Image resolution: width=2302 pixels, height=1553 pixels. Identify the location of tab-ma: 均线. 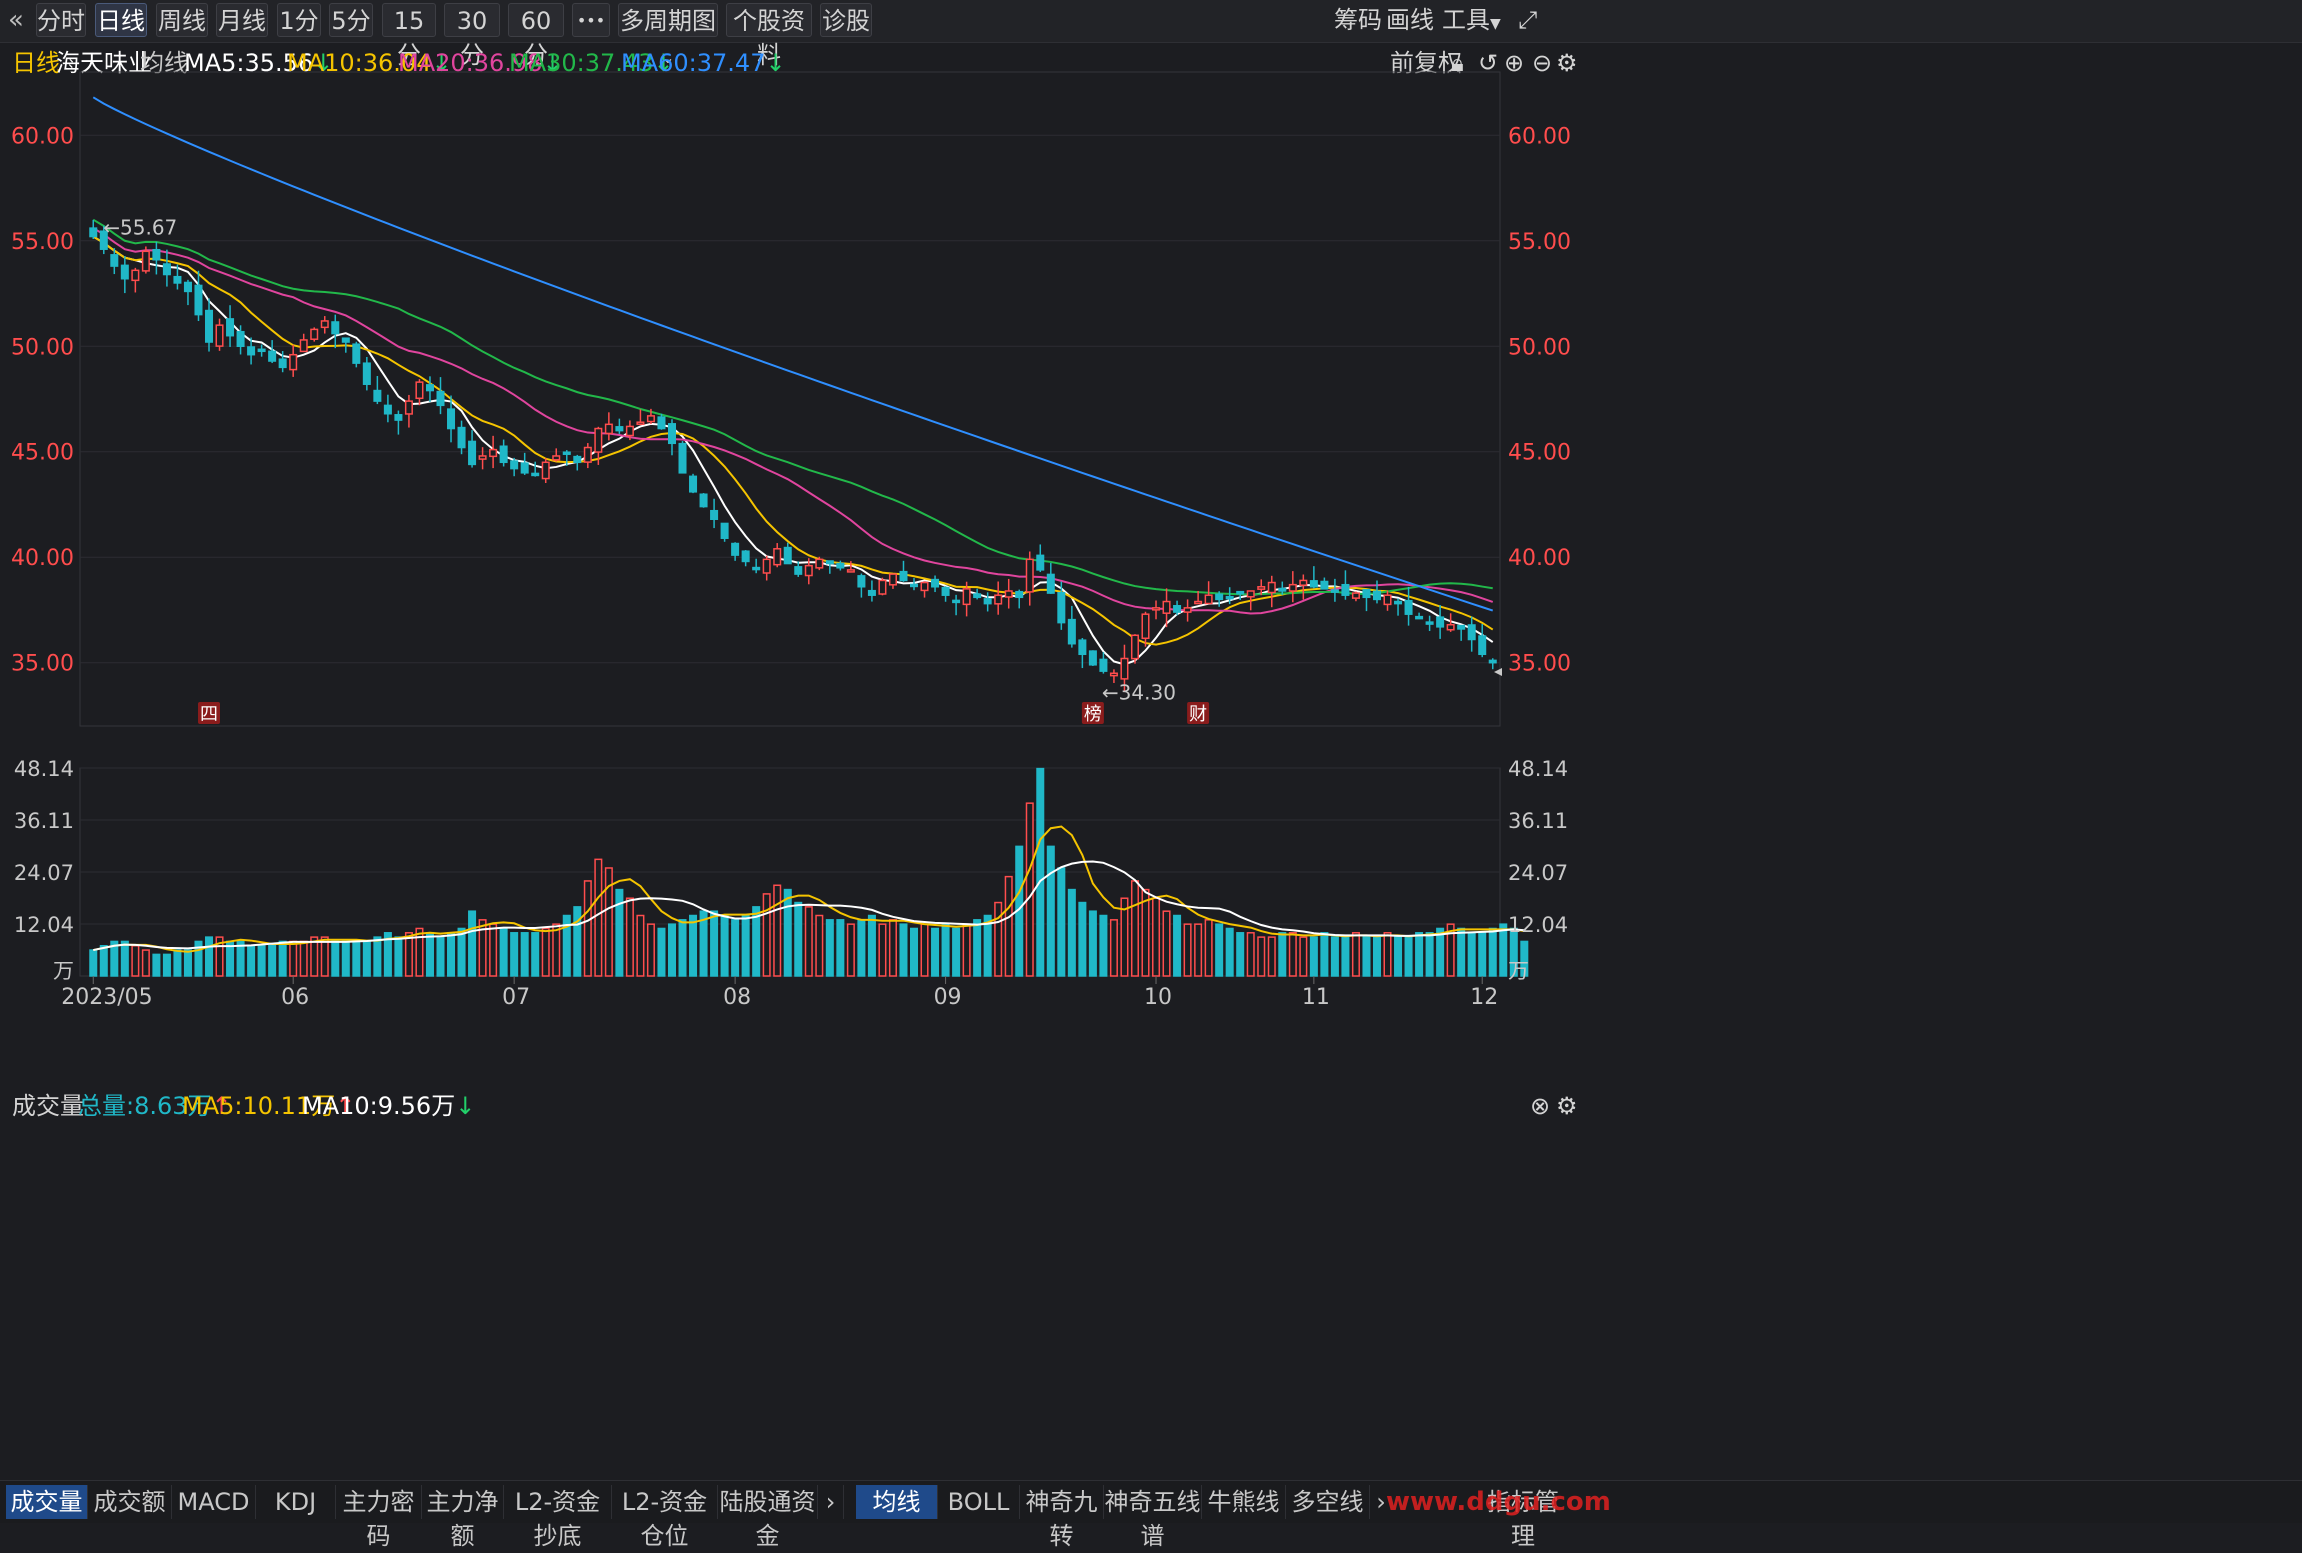
(897, 1502).